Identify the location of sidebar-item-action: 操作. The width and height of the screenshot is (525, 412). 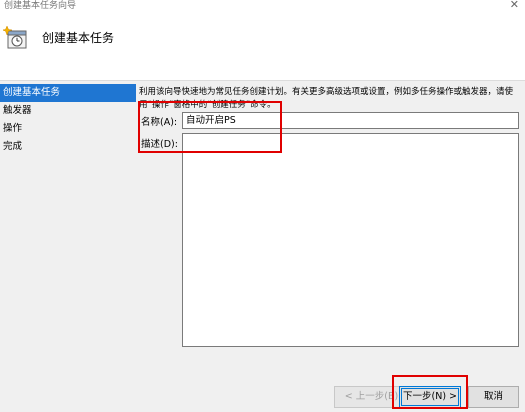
(68, 129).